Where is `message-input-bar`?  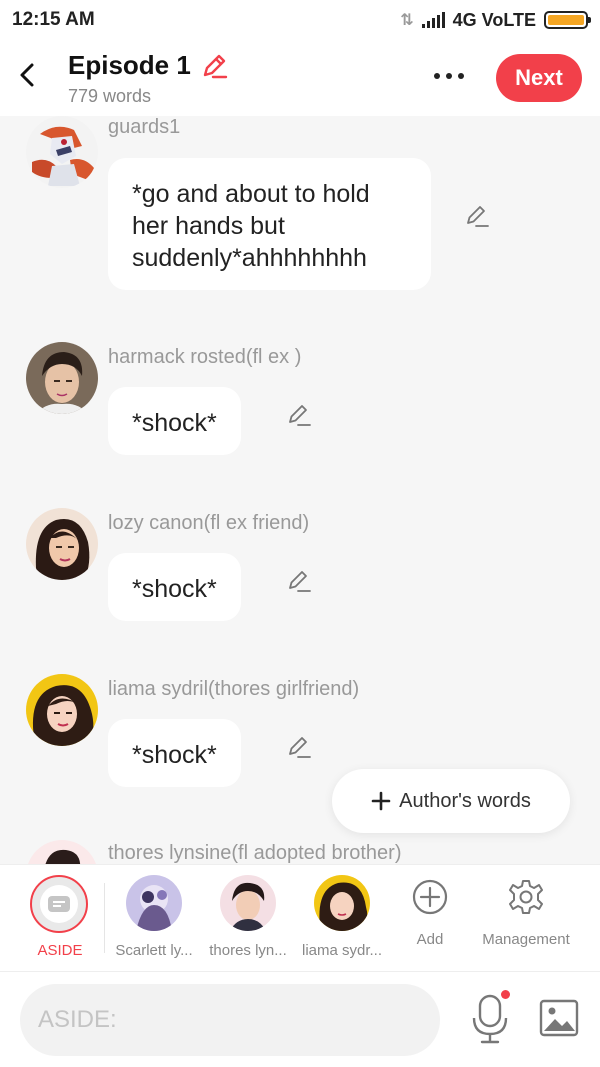
message-input-bar is located at coordinates (300, 1019).